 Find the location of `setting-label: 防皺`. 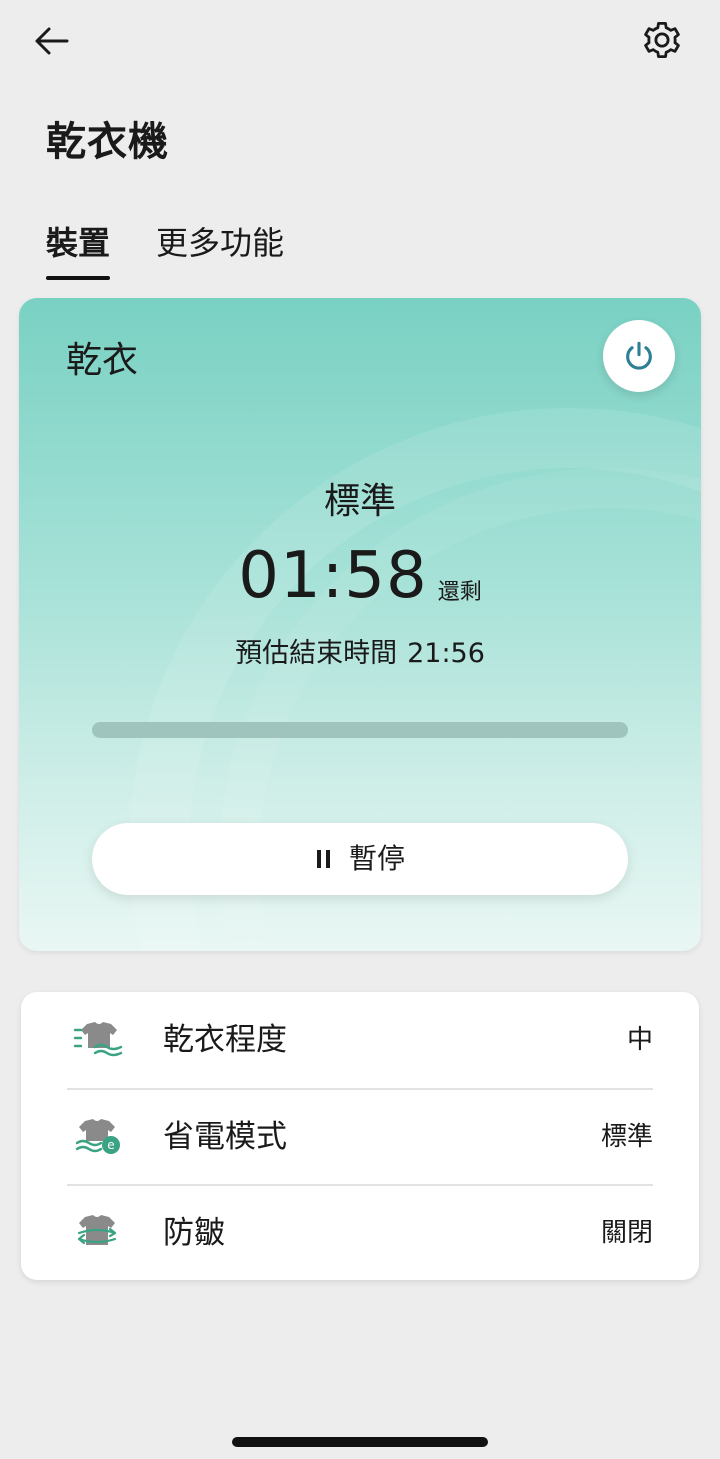

setting-label: 防皺 is located at coordinates (194, 1233).